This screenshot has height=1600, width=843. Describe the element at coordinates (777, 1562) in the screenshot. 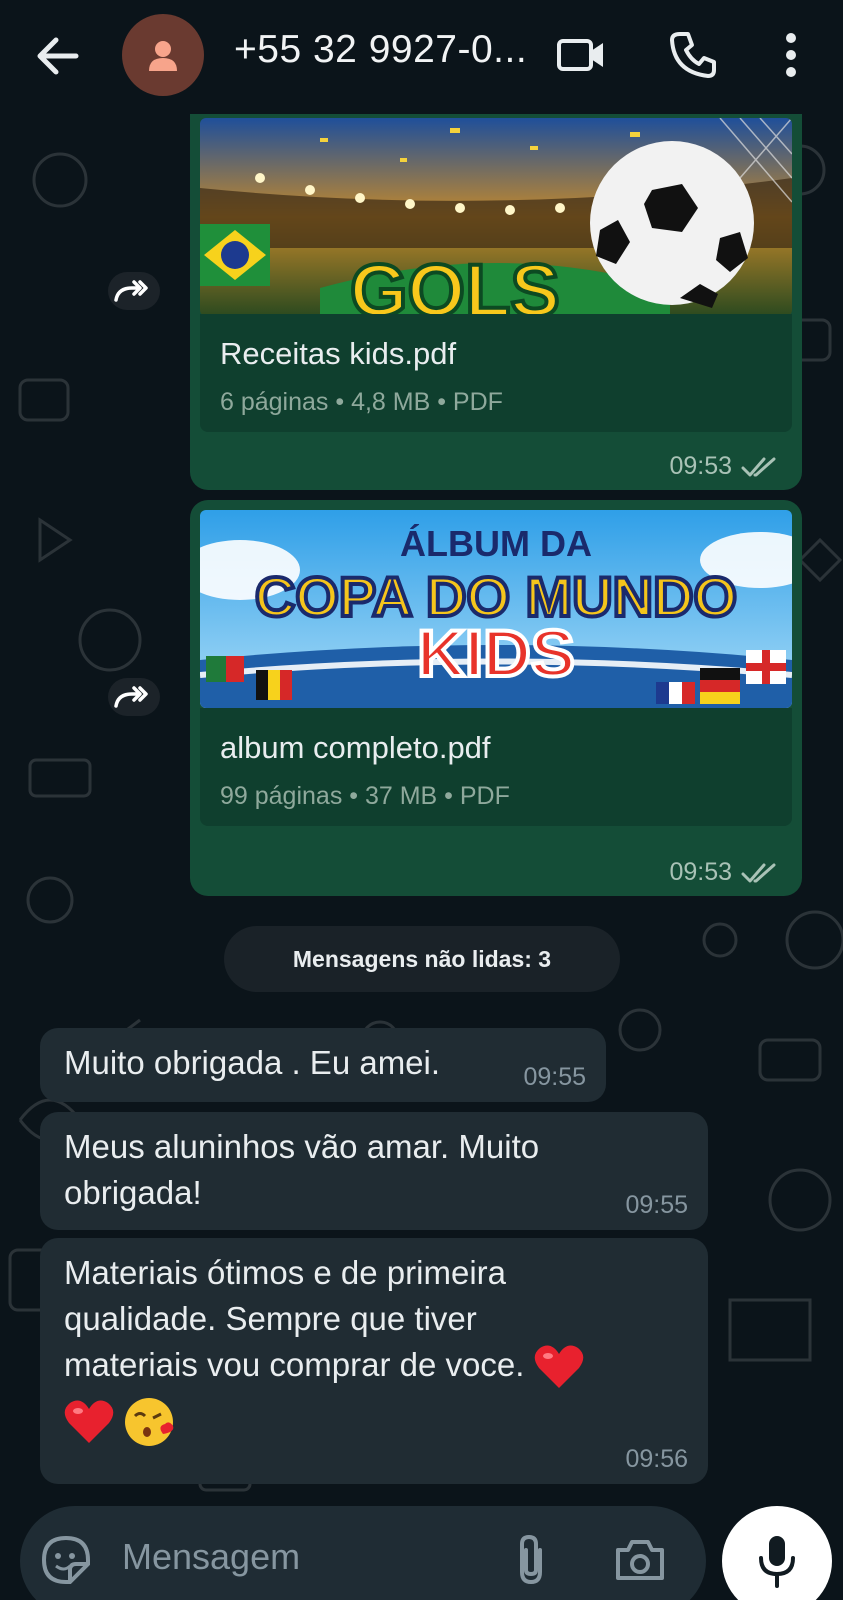

I see `microphone-icon` at that location.